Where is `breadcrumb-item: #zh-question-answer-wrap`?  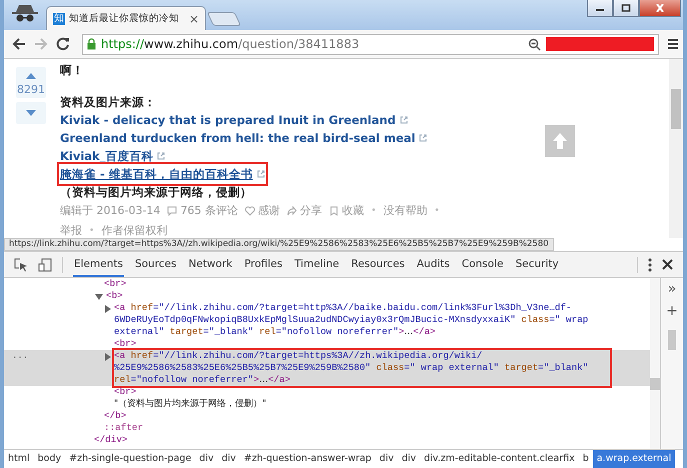
breadcrumb-item: #zh-question-answer-wrap is located at coordinates (308, 459).